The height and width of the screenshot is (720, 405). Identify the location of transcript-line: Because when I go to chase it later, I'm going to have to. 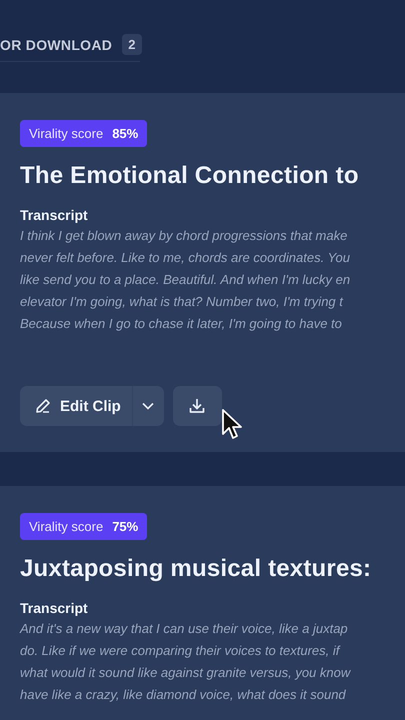
(181, 324).